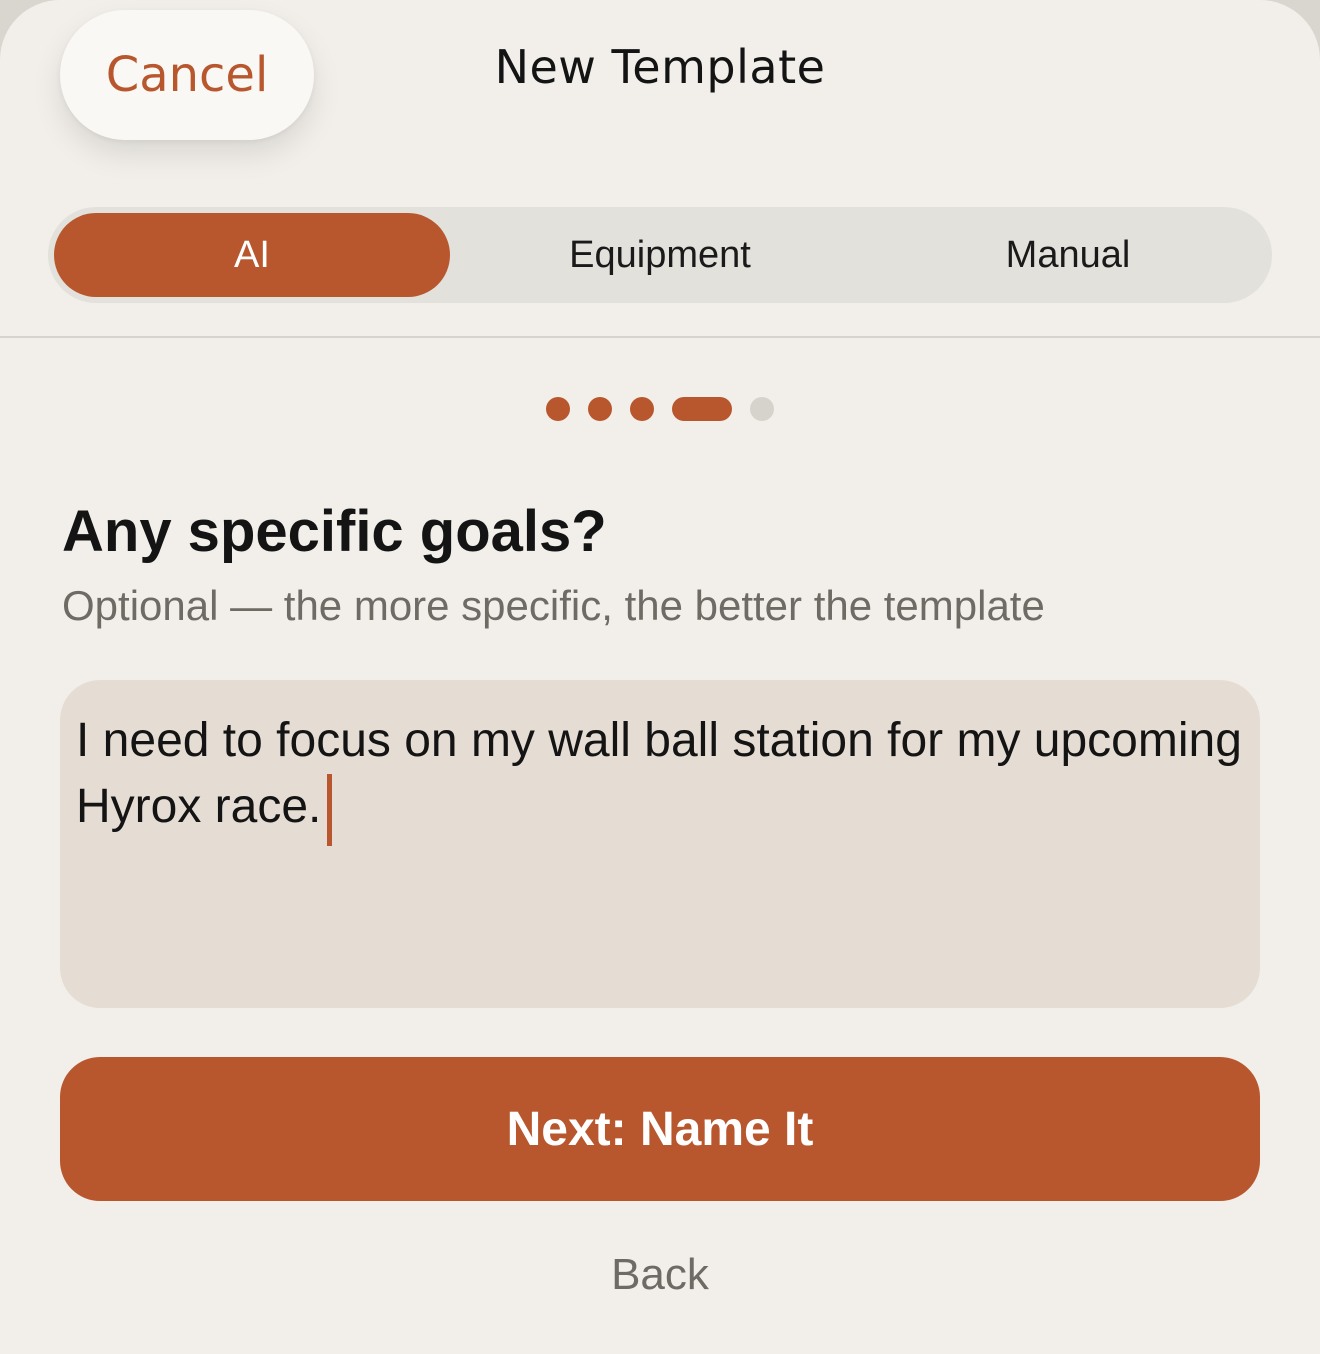 This screenshot has width=1320, height=1354. What do you see at coordinates (252, 255) in the screenshot?
I see `tab-ai: AI` at bounding box center [252, 255].